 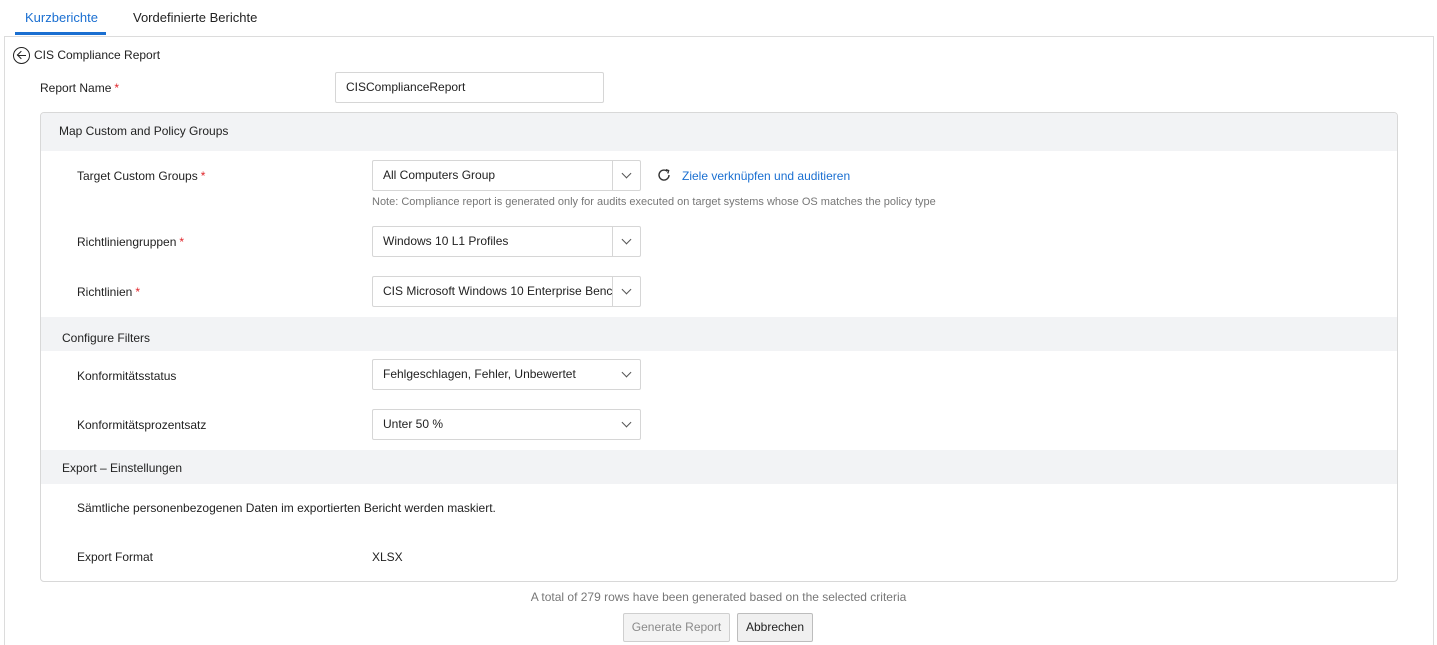 I want to click on tab-kurzberichte: Kurzberichte, so click(x=61, y=17).